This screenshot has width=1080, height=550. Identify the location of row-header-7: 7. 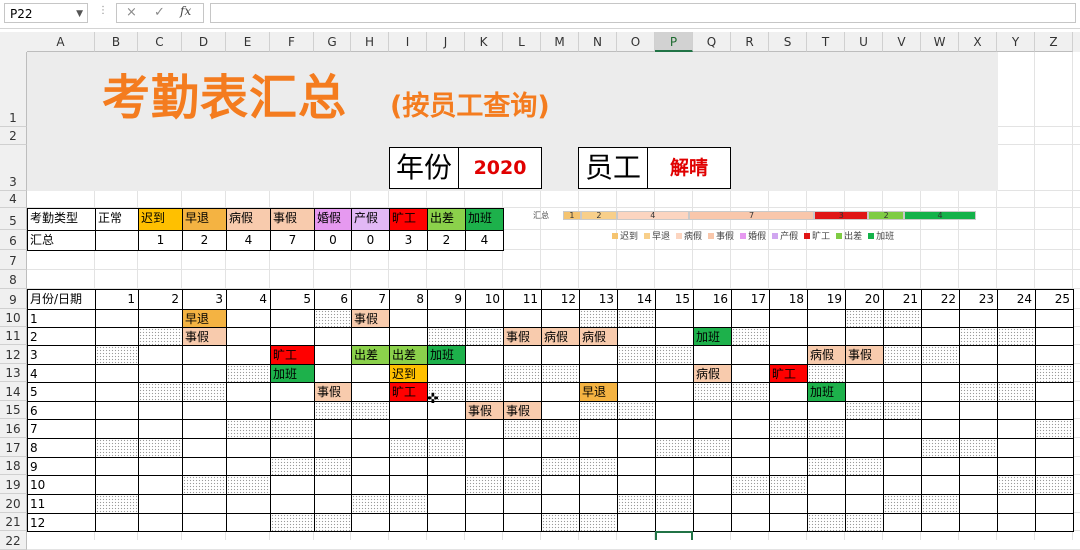
(13, 260).